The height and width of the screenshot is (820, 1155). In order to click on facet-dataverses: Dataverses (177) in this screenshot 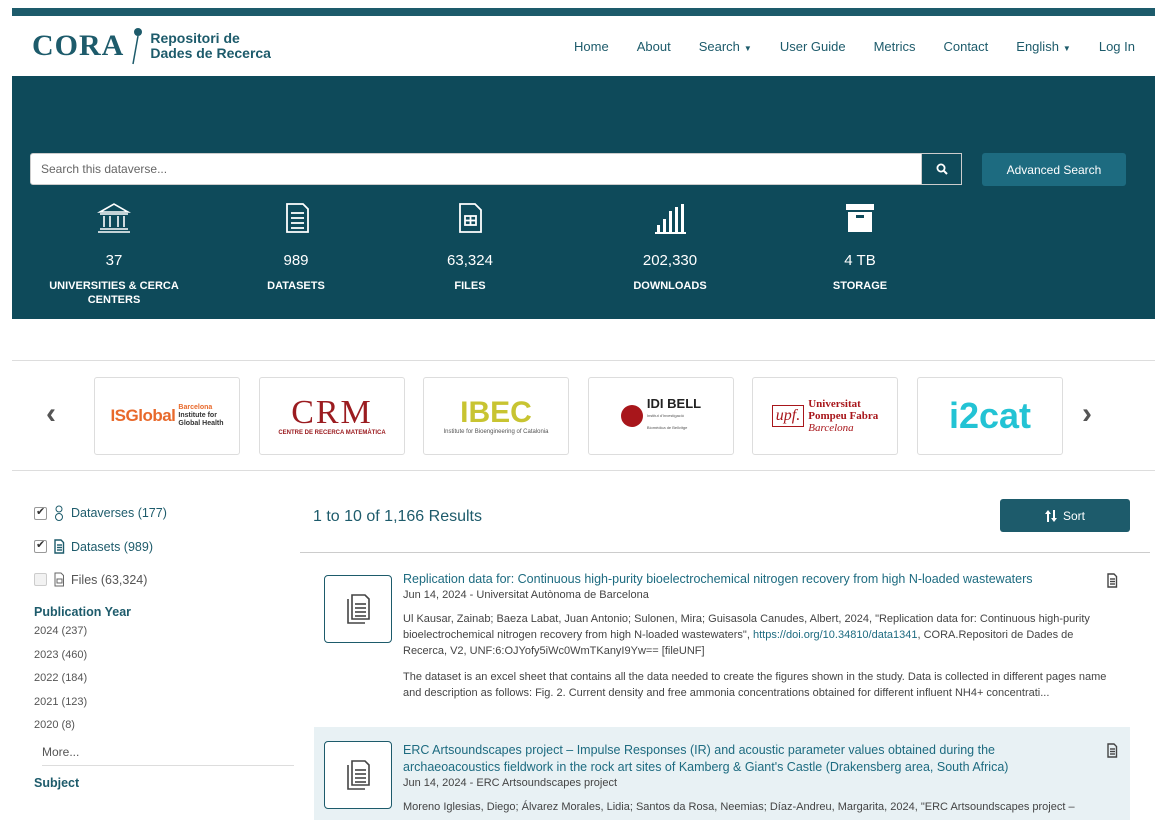, I will do `click(164, 513)`.